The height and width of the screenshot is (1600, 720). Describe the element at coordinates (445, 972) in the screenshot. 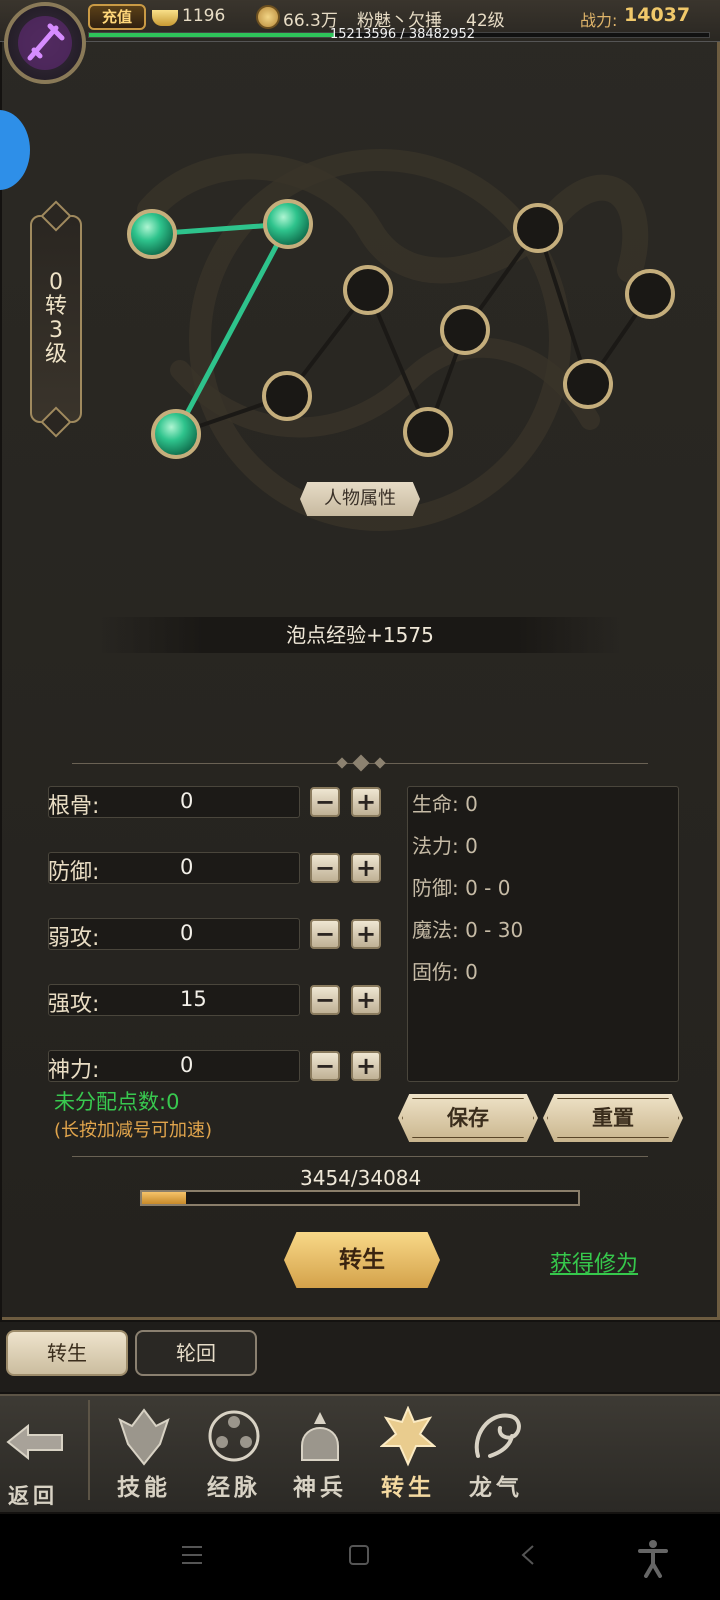

I see `info-fixed-damage: 固伤: 0` at that location.